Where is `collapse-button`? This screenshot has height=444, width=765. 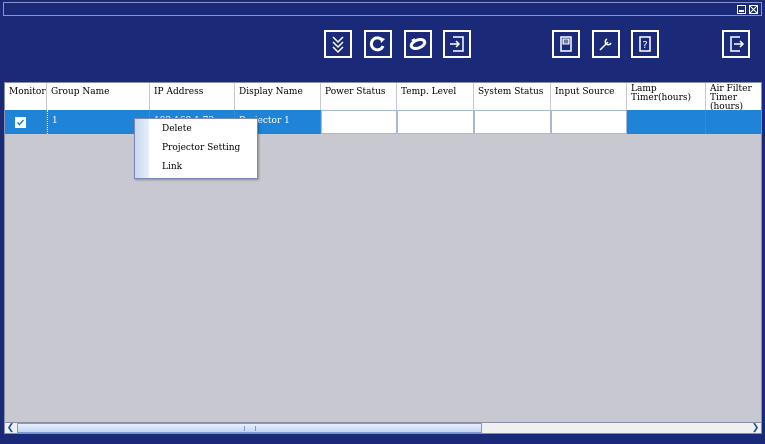
collapse-button is located at coordinates (338, 44).